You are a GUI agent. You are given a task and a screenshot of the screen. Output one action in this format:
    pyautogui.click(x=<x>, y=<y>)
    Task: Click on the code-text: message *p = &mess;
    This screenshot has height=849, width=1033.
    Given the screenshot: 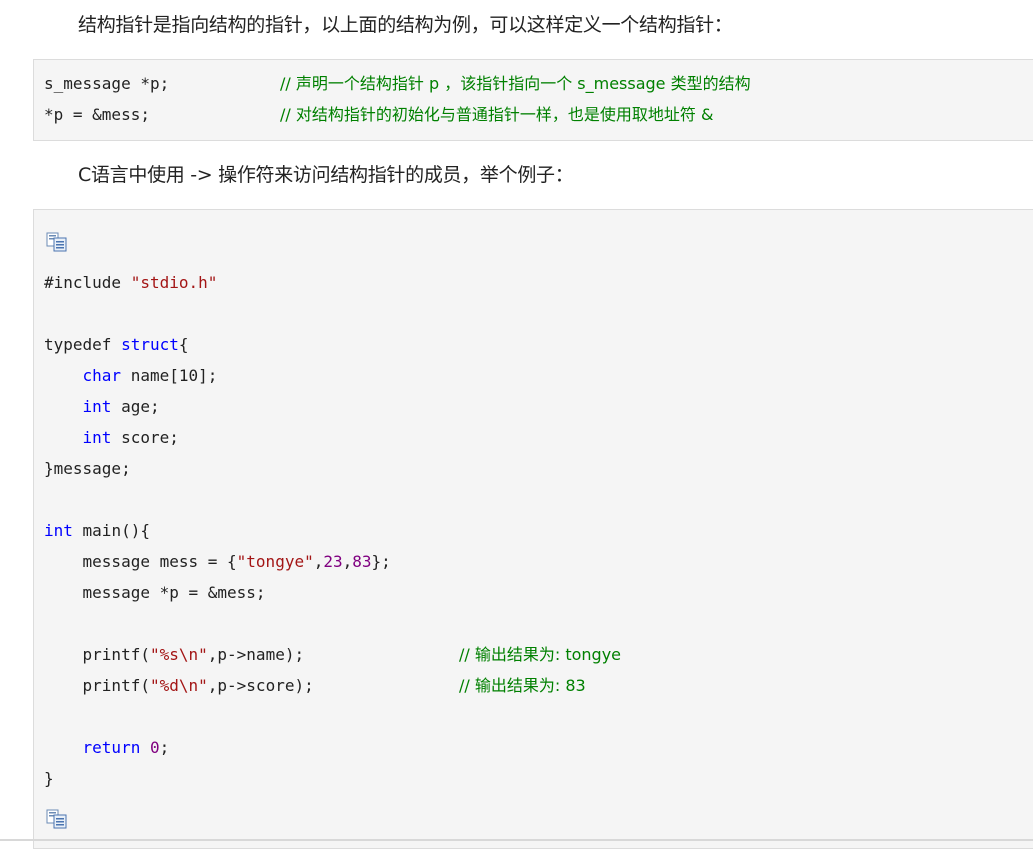 What is the action you would take?
    pyautogui.click(x=174, y=592)
    